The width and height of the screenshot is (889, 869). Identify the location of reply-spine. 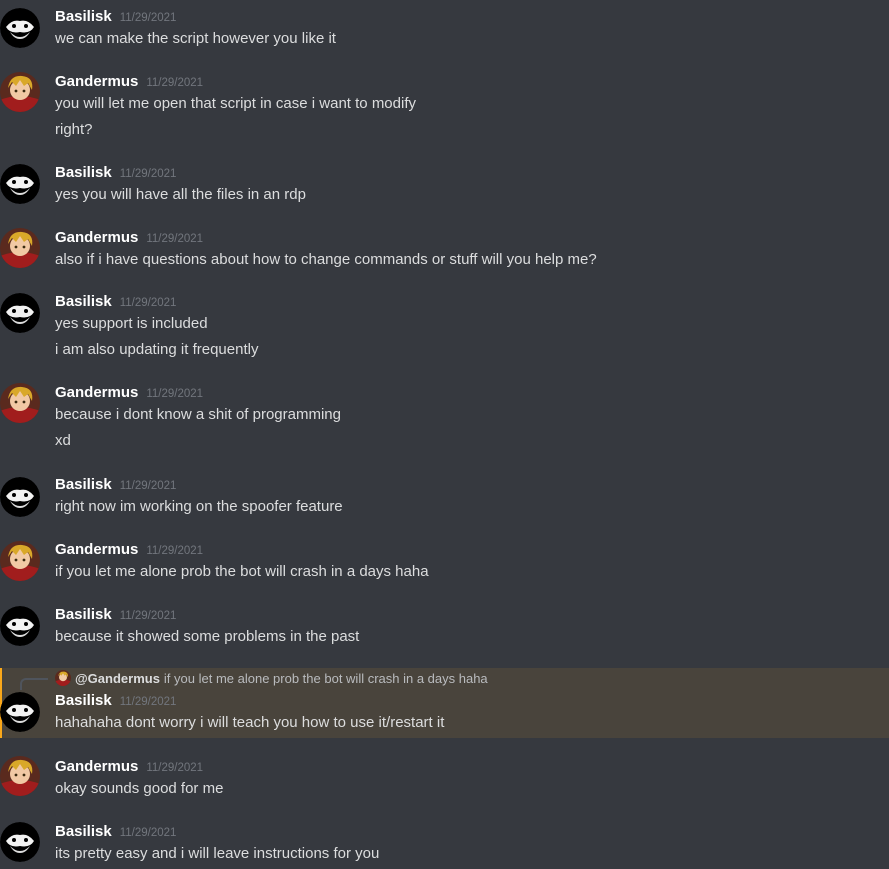
(34, 684).